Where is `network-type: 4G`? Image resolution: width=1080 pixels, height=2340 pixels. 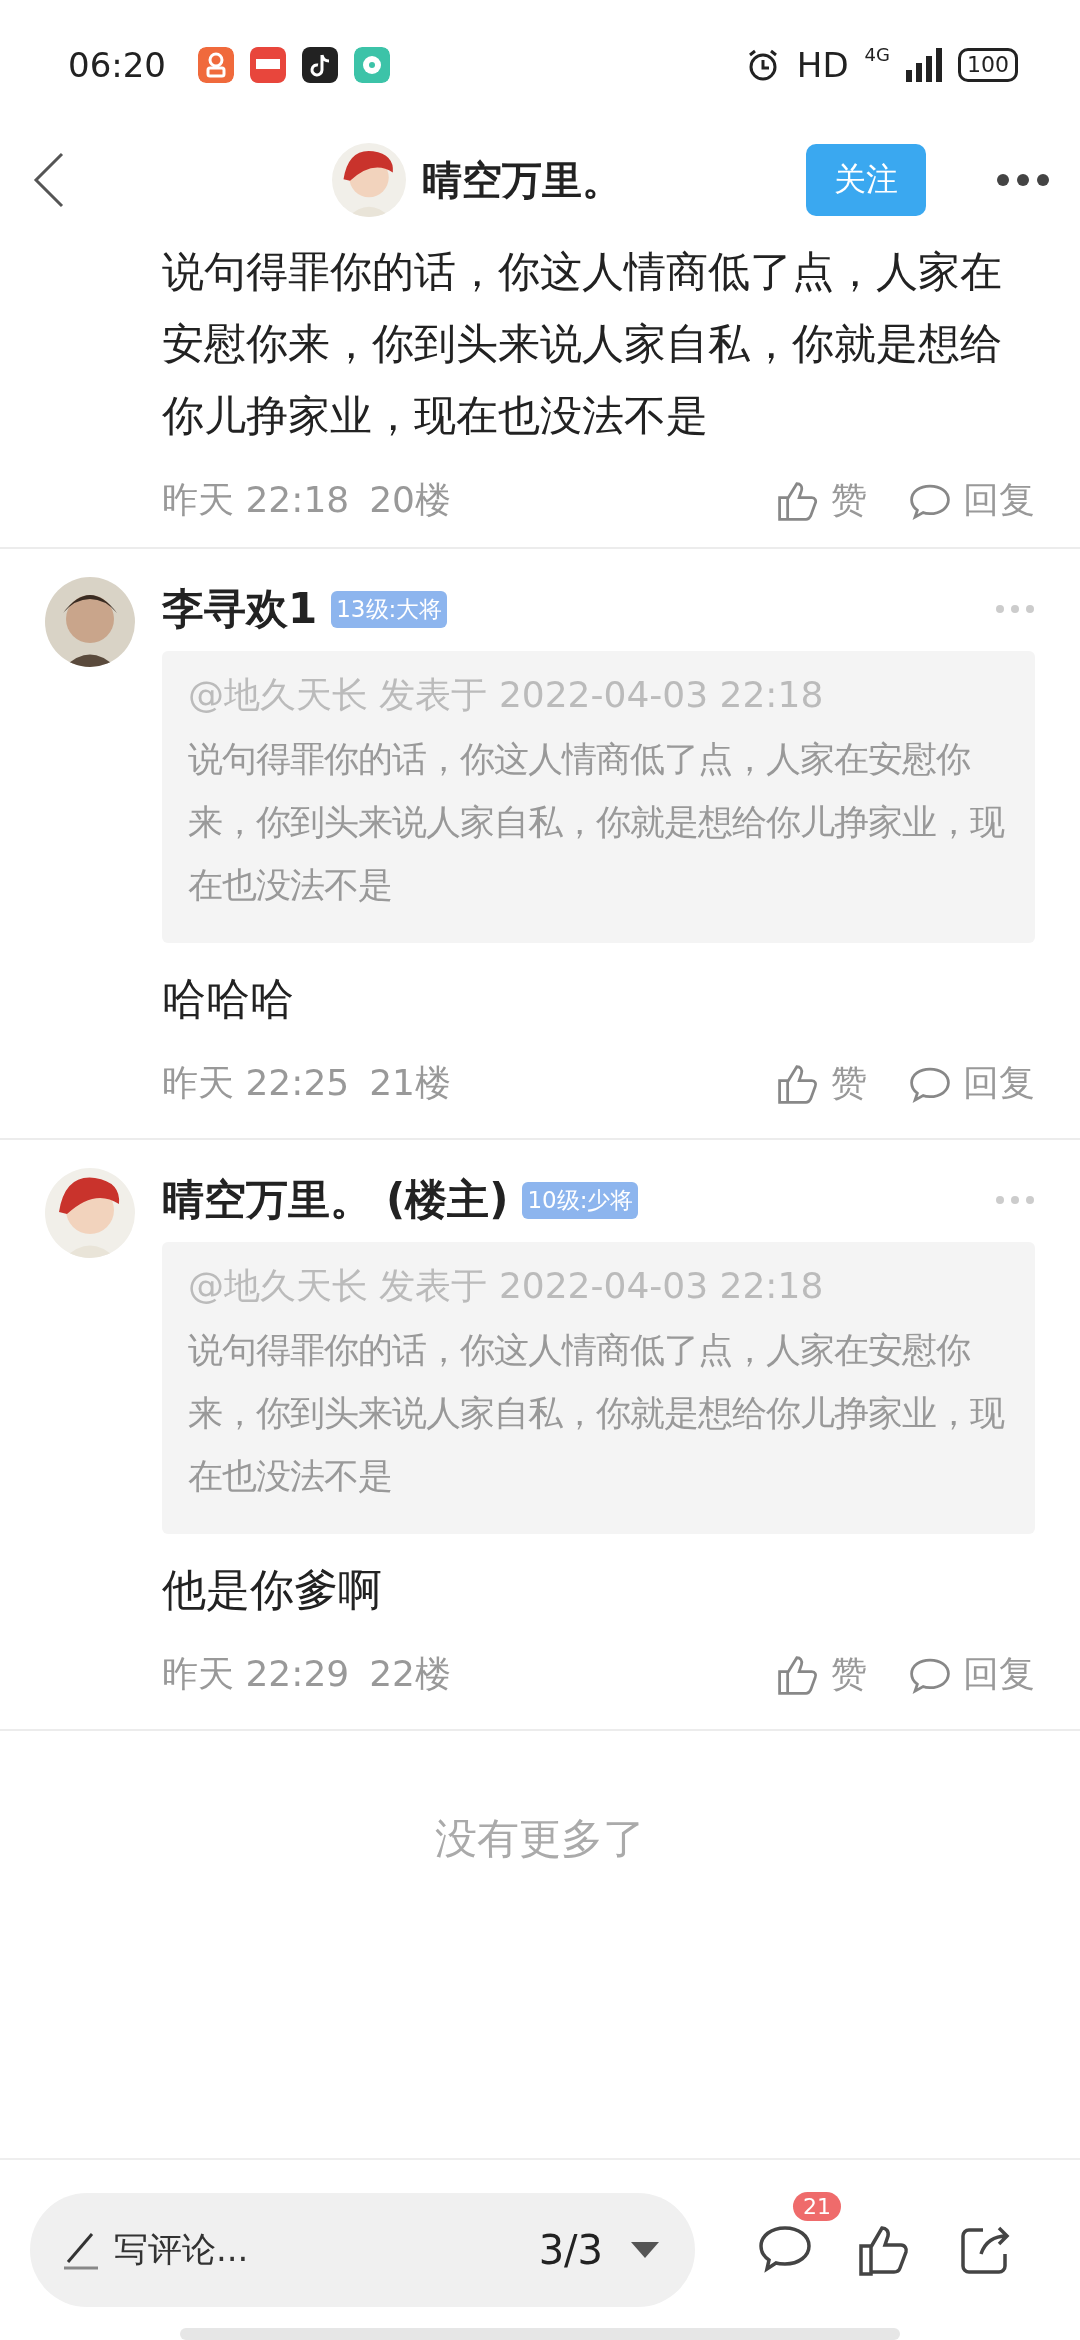
network-type: 4G is located at coordinates (877, 54).